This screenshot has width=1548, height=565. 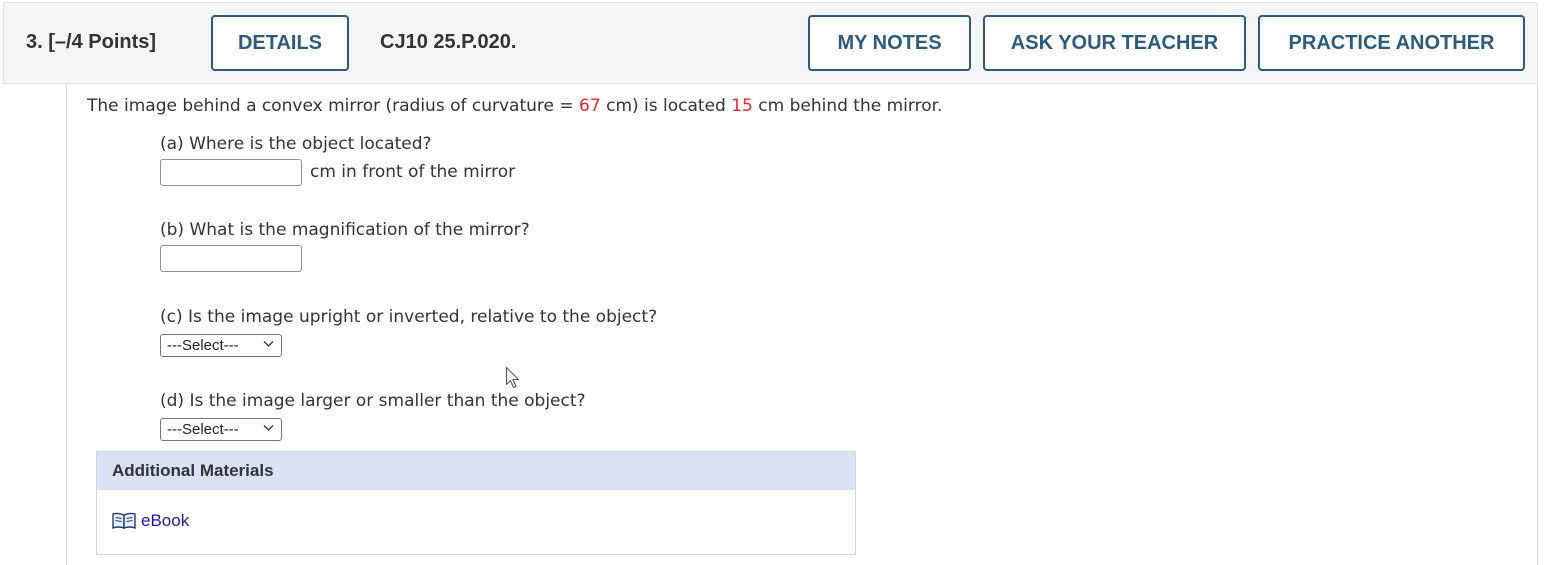 What do you see at coordinates (296, 144) in the screenshot?
I see `part-a-prompt: (a) Where is the object located?` at bounding box center [296, 144].